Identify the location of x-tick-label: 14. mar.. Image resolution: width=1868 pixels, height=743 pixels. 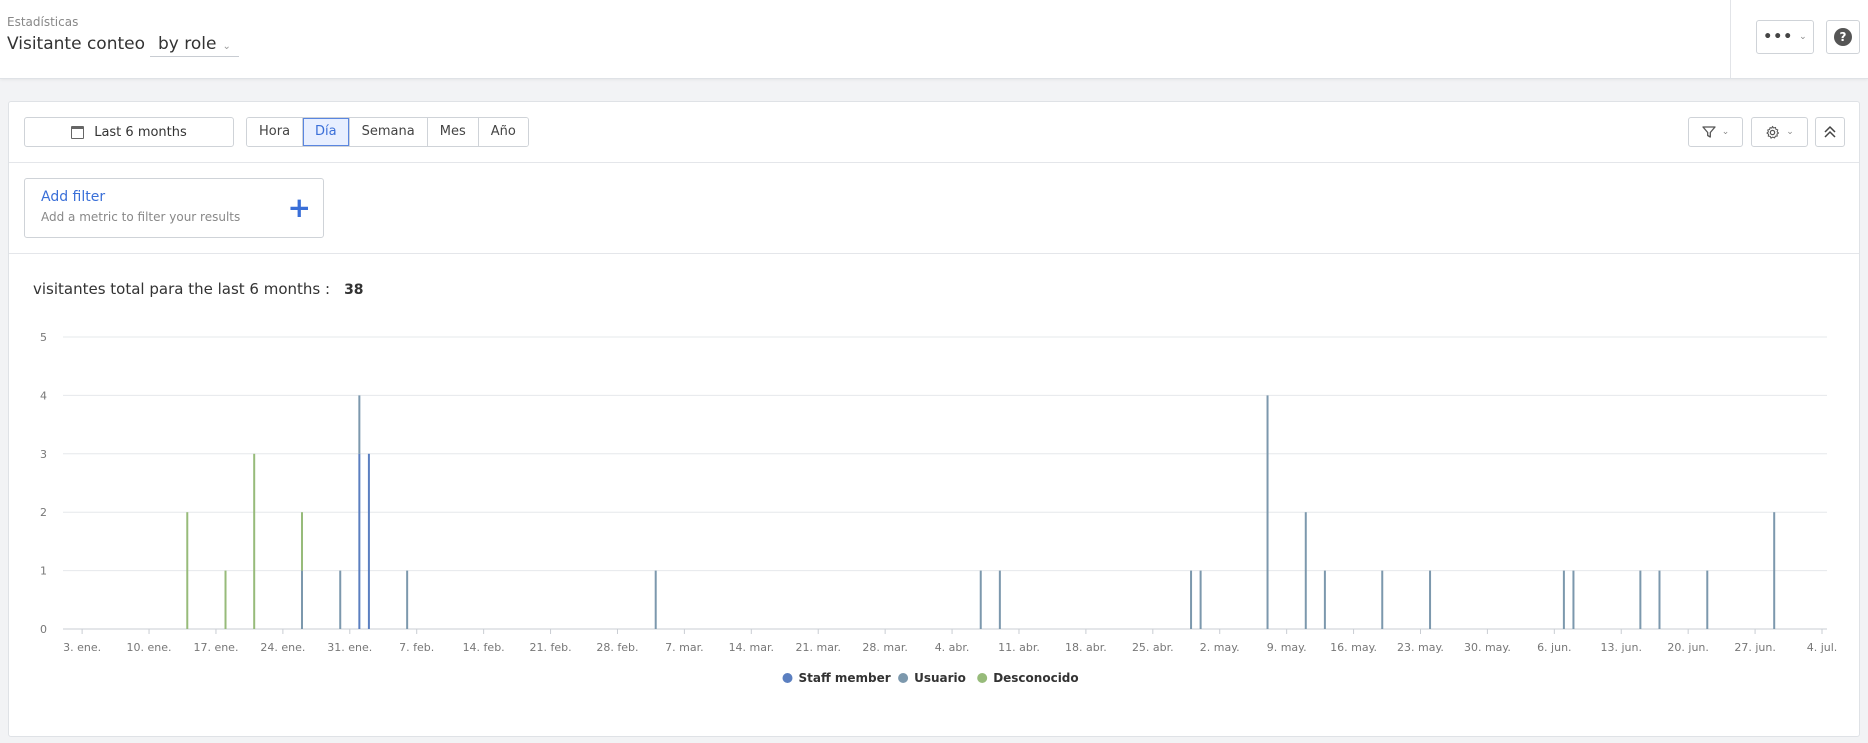
(751, 647).